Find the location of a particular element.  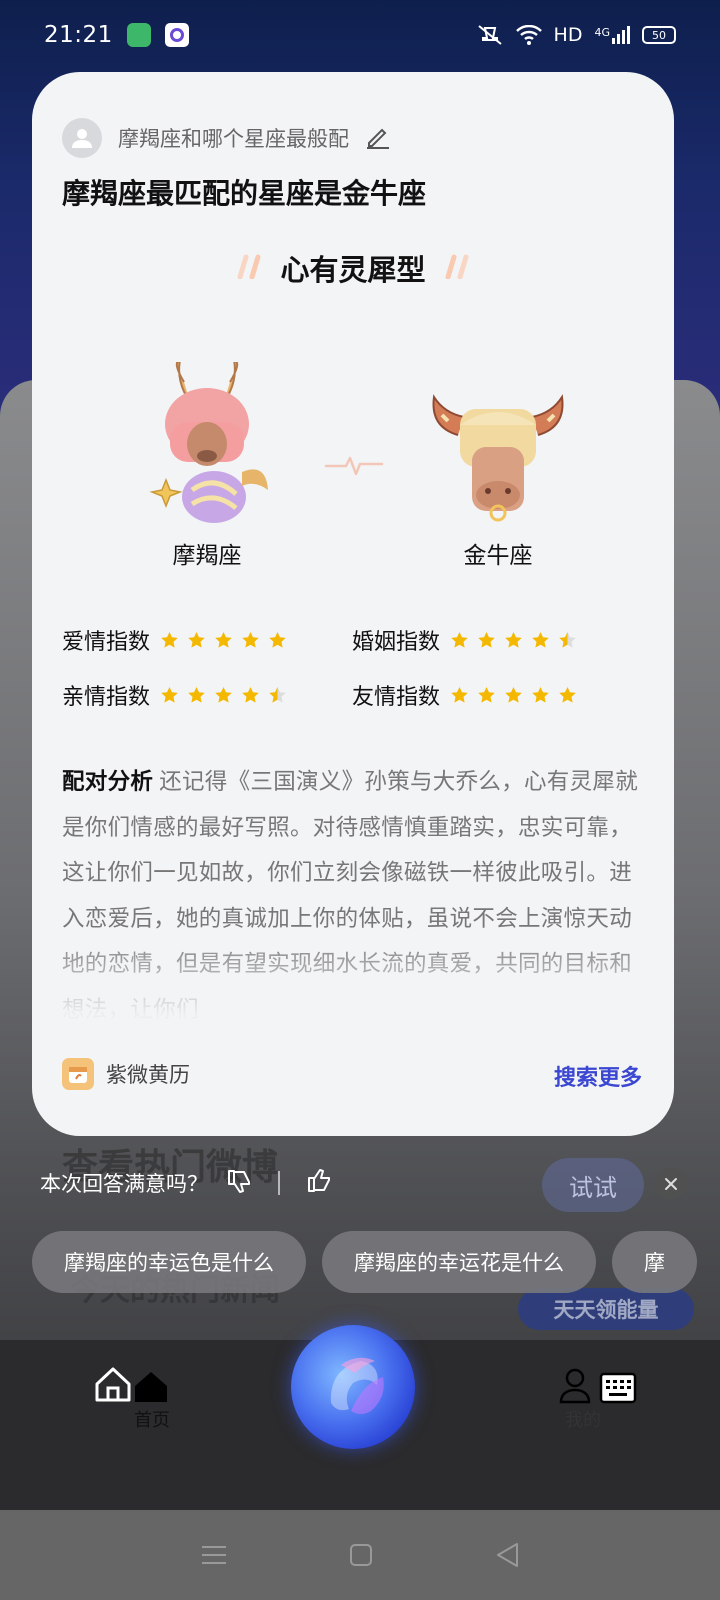

rating-family: 亲情指数 is located at coordinates (174, 695).